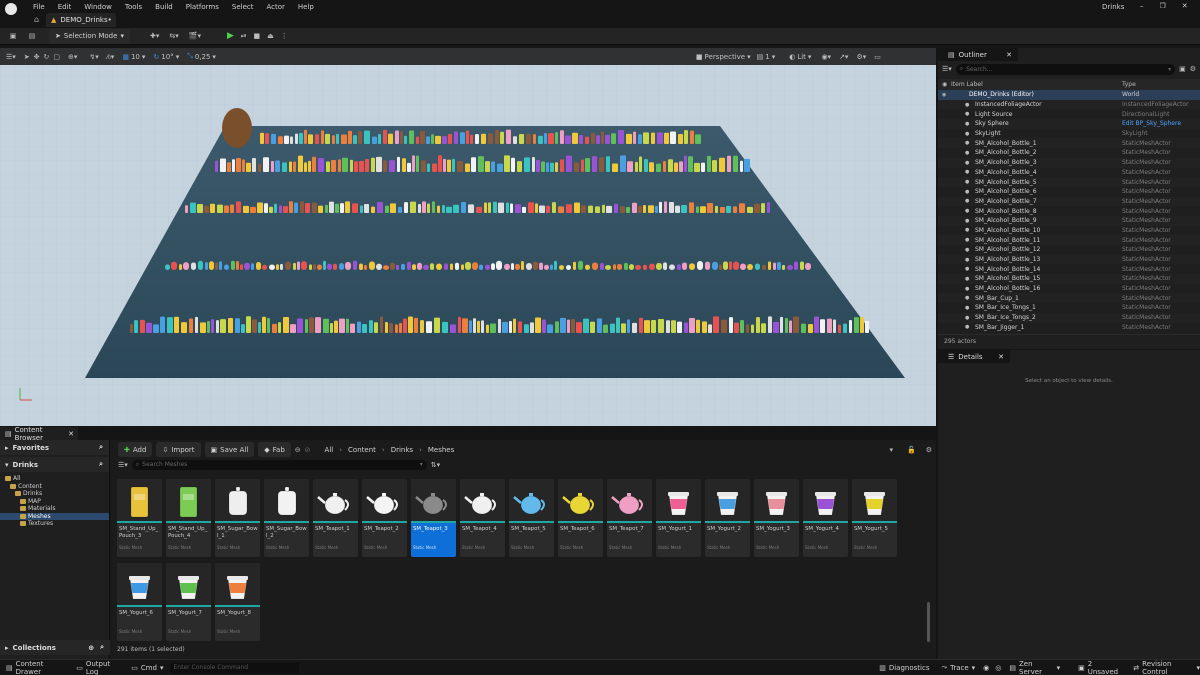  What do you see at coordinates (54, 494) in the screenshot?
I see `folder-drinks: Drinks` at bounding box center [54, 494].